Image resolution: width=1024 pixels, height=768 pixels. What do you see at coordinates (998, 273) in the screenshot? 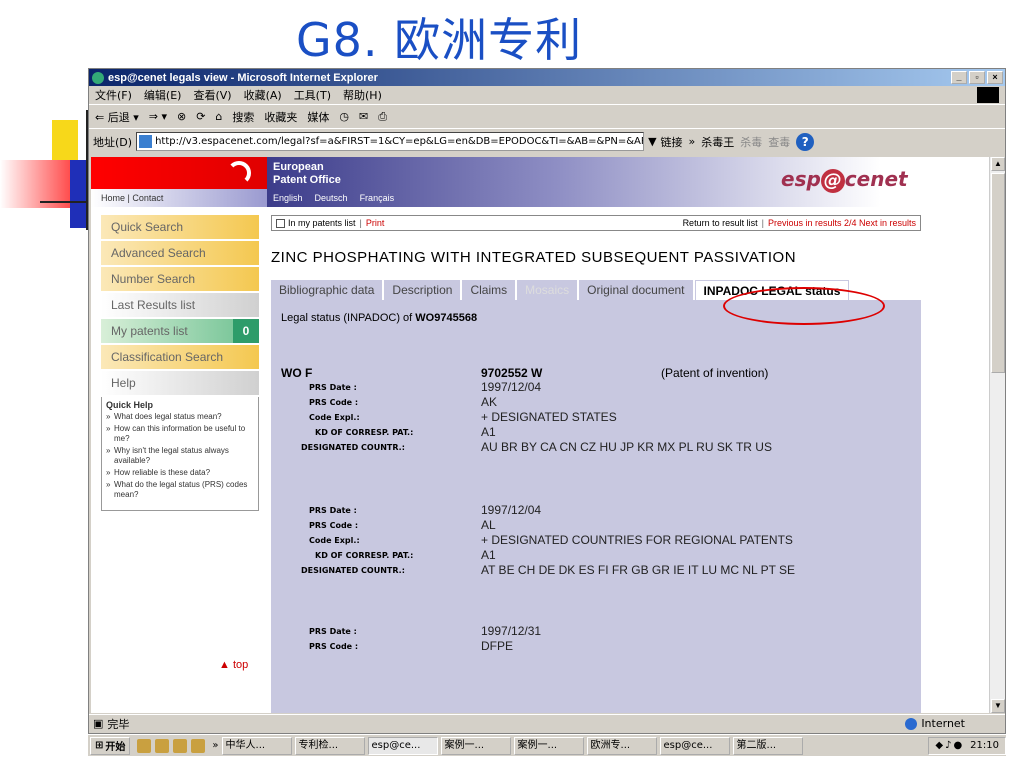
I see `scroll-thumb` at bounding box center [998, 273].